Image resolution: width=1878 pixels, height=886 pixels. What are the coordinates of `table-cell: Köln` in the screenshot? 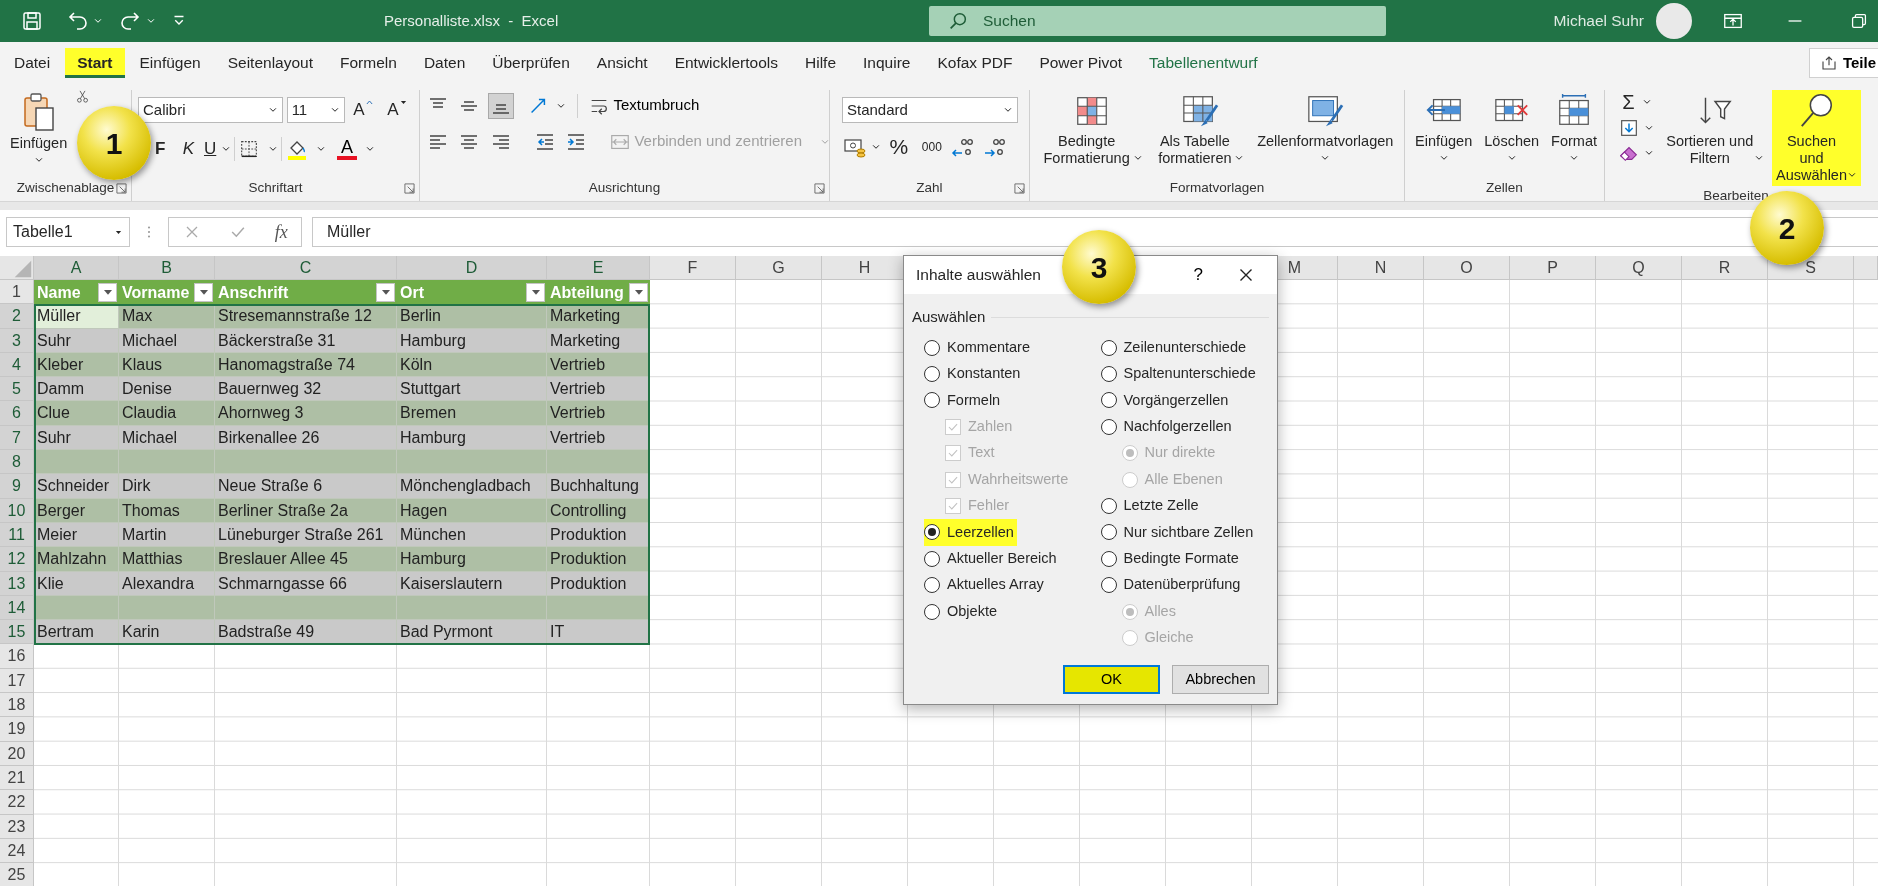 It's located at (472, 365).